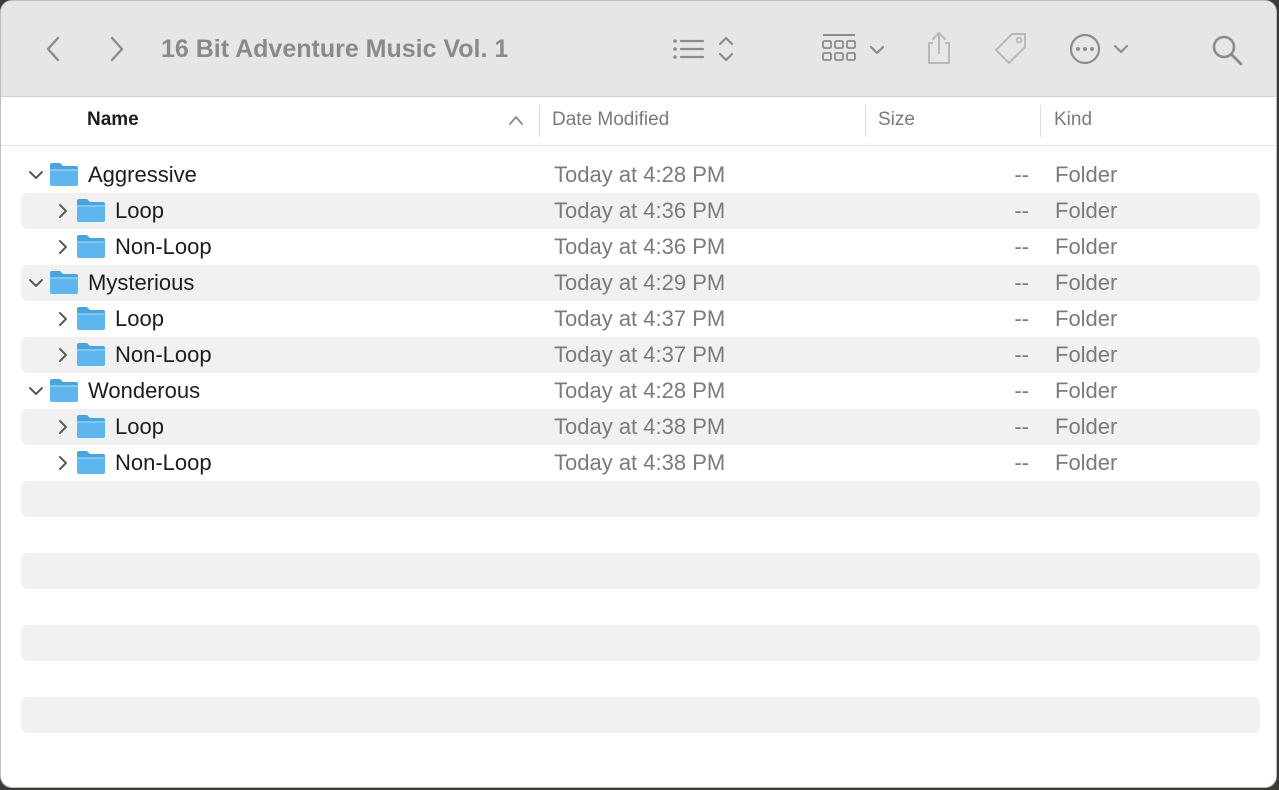 This screenshot has width=1279, height=790. I want to click on table-row: Mysterious Today at 4:29 PM -- Folder, so click(640, 283).